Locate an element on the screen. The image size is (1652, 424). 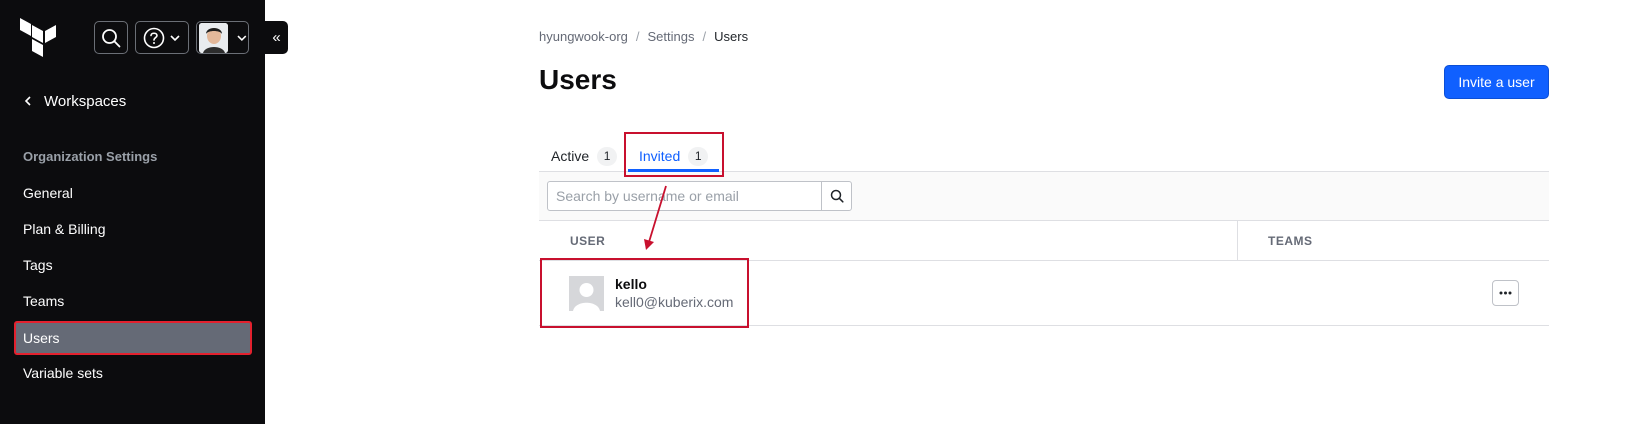
sidebar-item-label: Teams is located at coordinates (44, 301).